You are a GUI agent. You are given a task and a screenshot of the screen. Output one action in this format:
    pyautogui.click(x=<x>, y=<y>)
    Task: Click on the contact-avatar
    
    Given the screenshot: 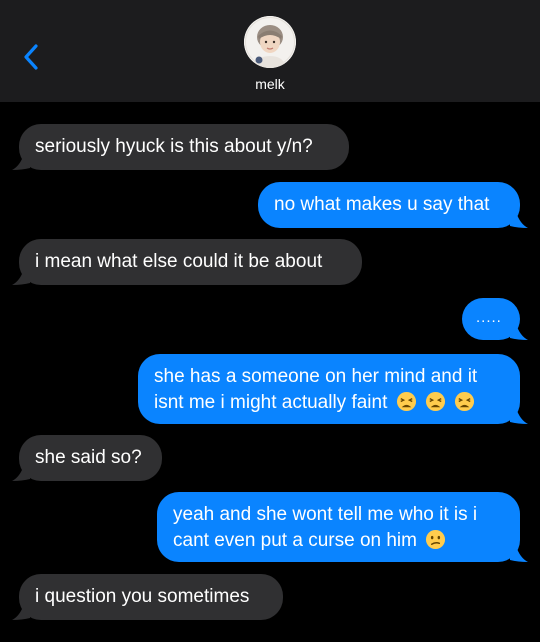 What is the action you would take?
    pyautogui.click(x=270, y=42)
    